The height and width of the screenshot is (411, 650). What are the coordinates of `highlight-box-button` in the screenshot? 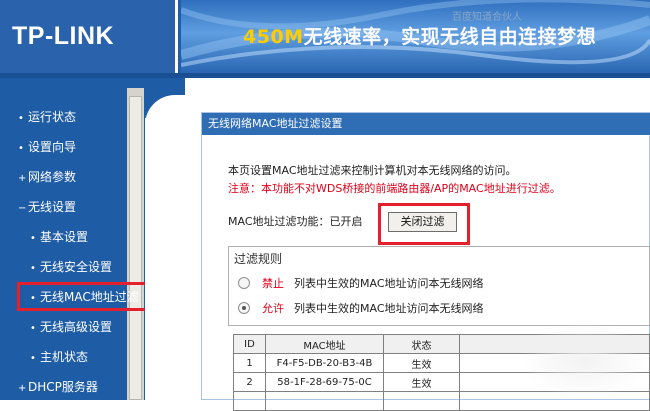 It's located at (424, 224).